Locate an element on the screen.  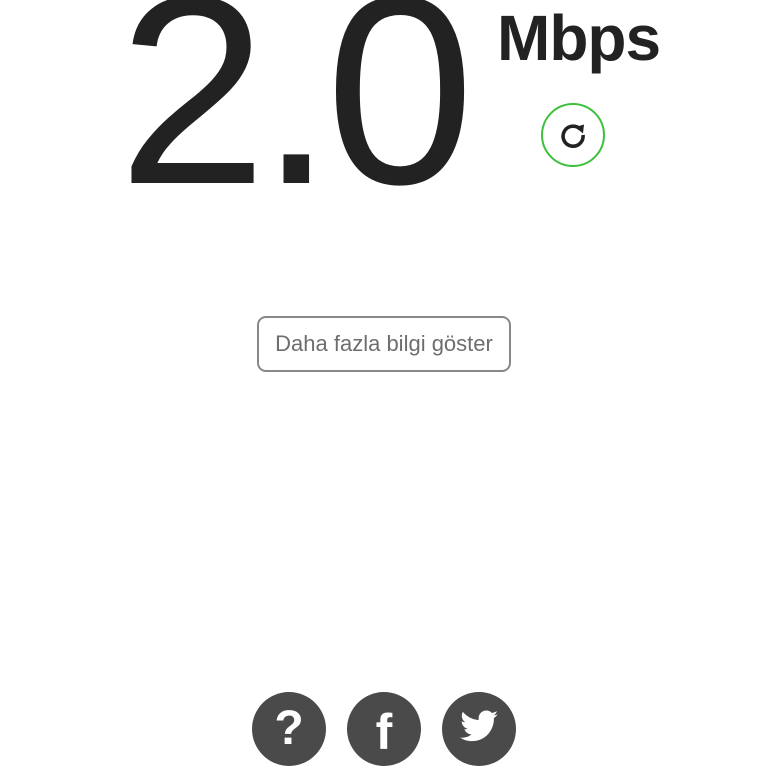
refresh-icon is located at coordinates (573, 135).